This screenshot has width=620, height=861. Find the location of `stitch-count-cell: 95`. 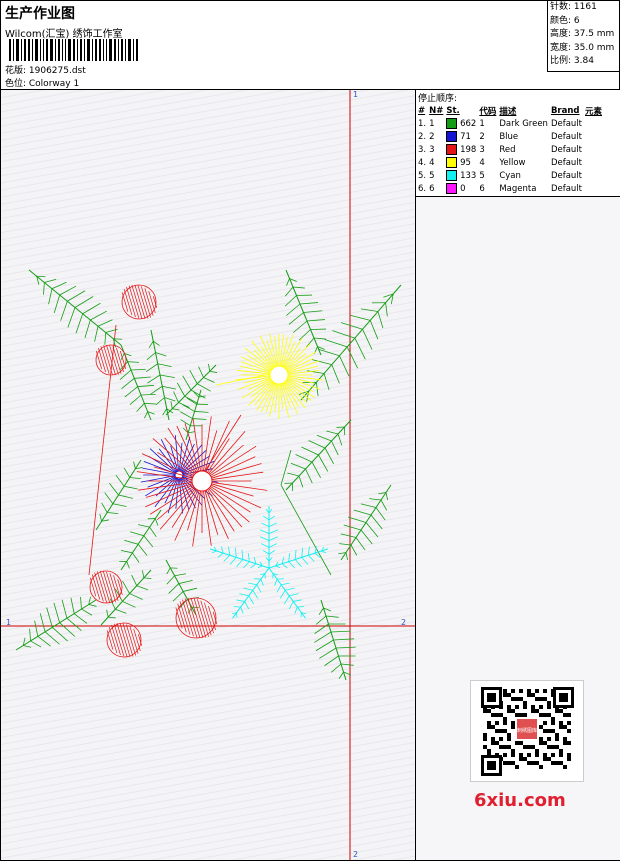

stitch-count-cell: 95 is located at coordinates (464, 163).